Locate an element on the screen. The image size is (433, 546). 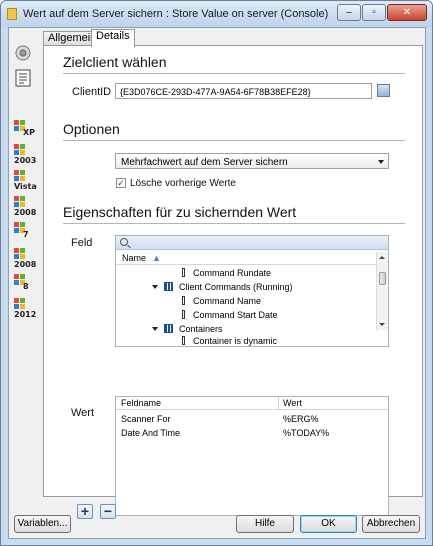
table-row: Scanner For %ERG% is located at coordinates (252, 419).